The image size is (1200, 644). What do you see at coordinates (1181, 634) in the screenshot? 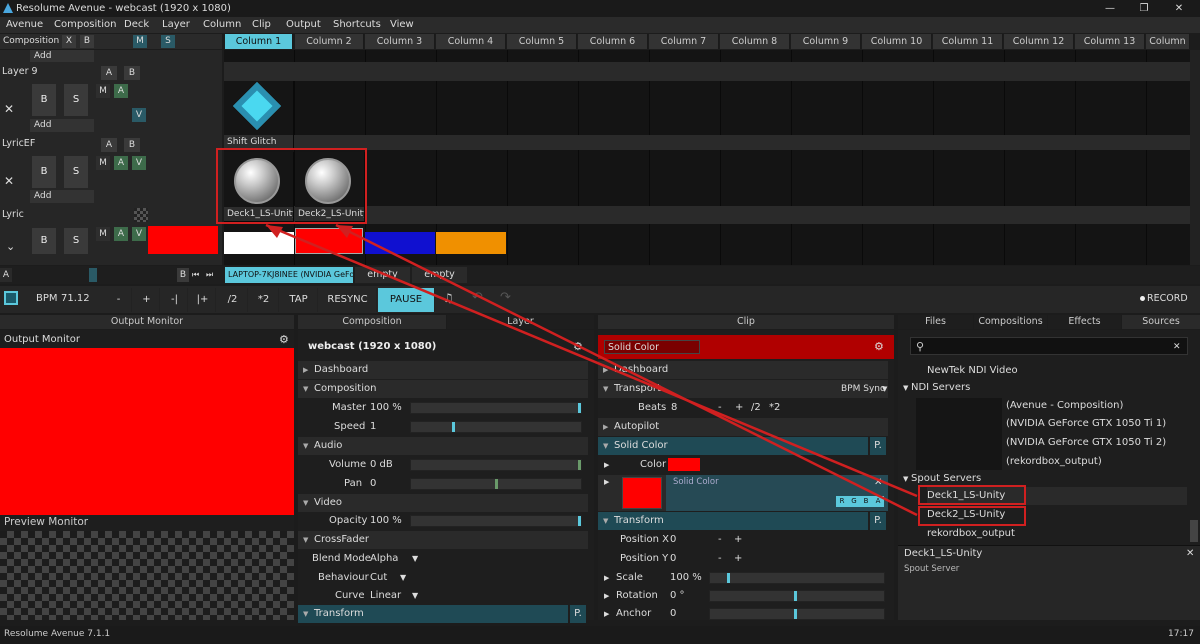
I see `clock-label: 17:17` at bounding box center [1181, 634].